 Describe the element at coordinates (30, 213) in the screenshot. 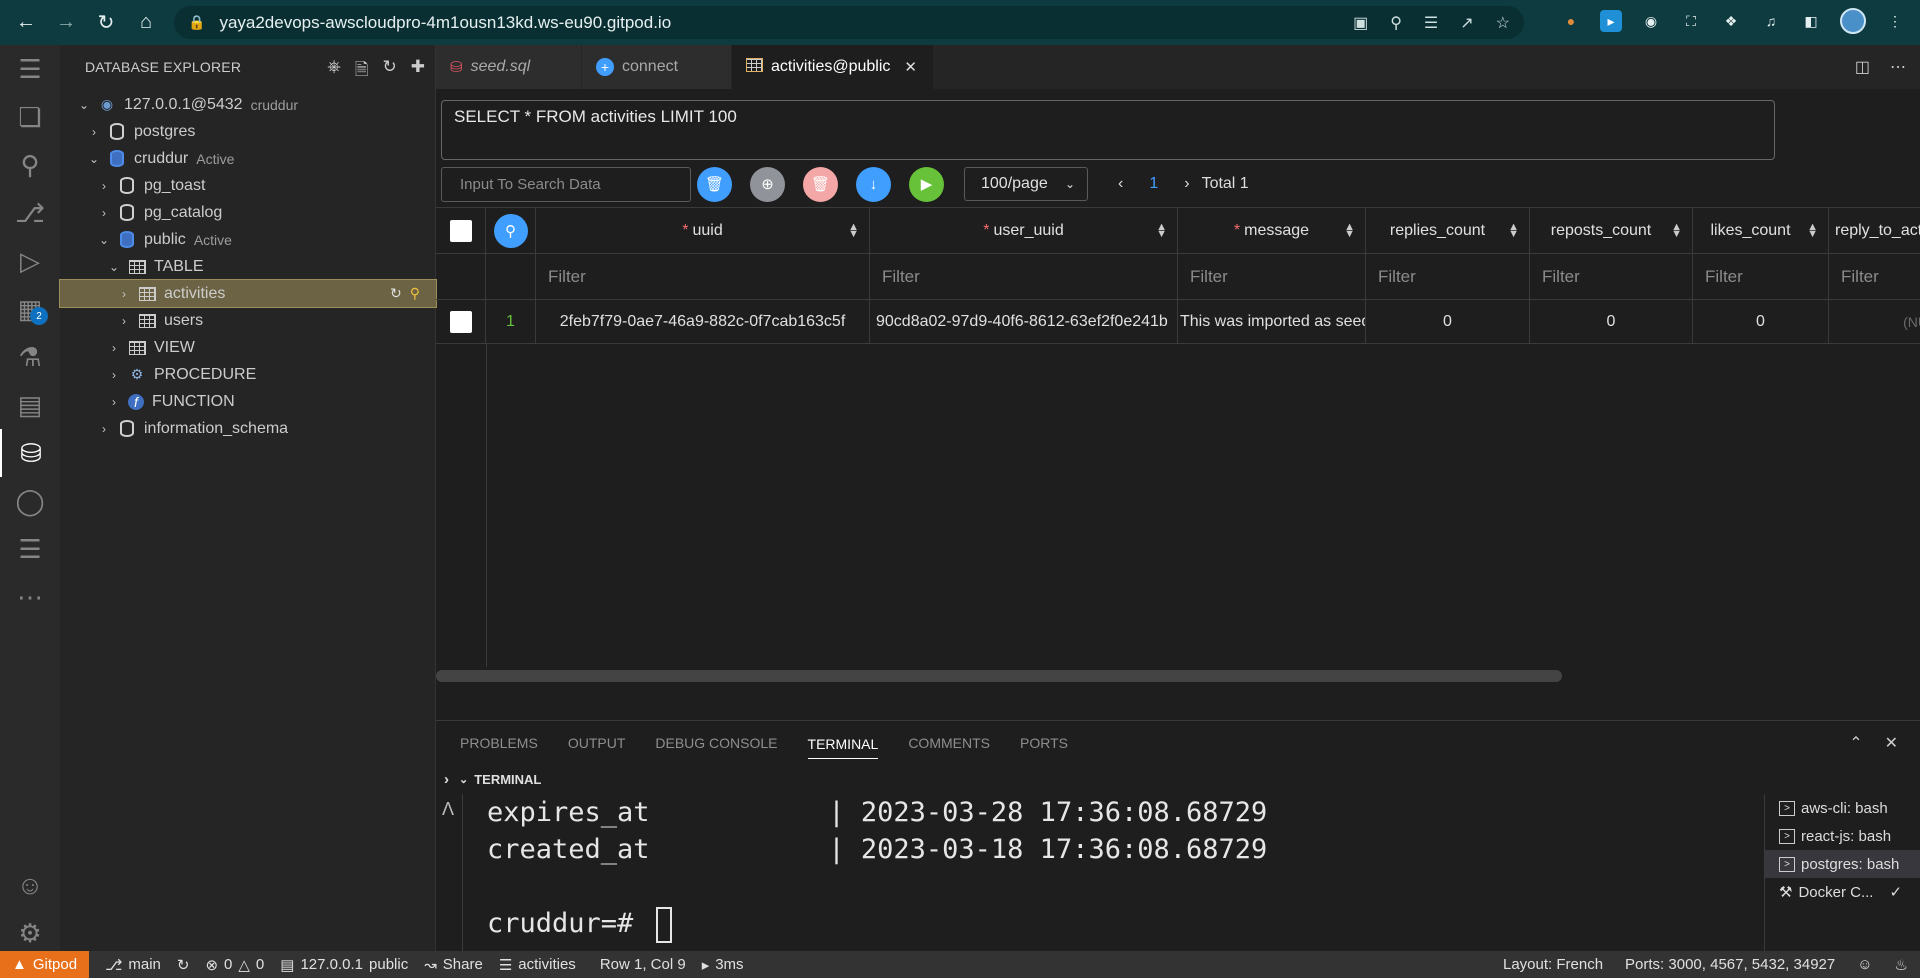

I see `source-control-icon: ⎇` at that location.